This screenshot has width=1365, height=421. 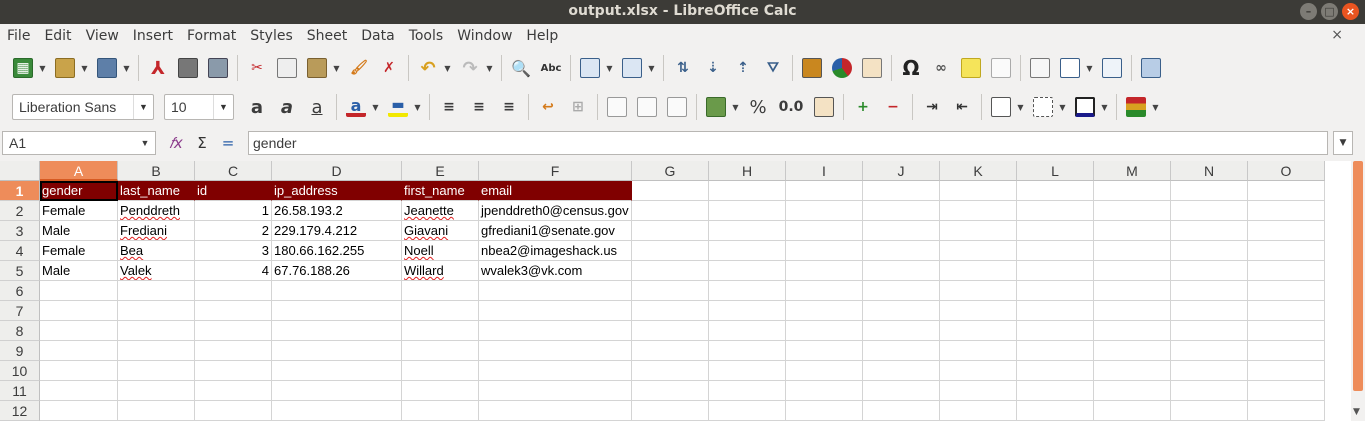 What do you see at coordinates (20, 191) in the screenshot?
I see `row-header: 1` at bounding box center [20, 191].